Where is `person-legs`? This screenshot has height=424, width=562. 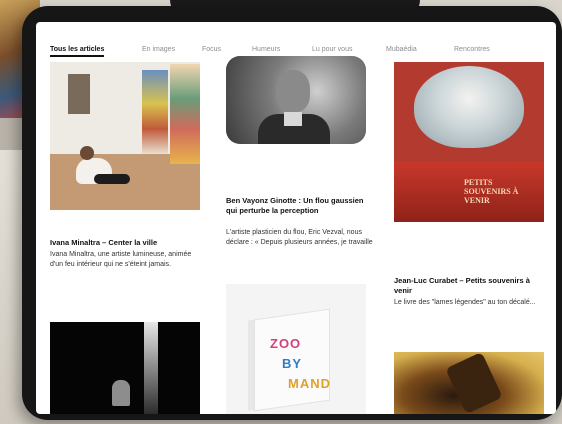 person-legs is located at coordinates (112, 179).